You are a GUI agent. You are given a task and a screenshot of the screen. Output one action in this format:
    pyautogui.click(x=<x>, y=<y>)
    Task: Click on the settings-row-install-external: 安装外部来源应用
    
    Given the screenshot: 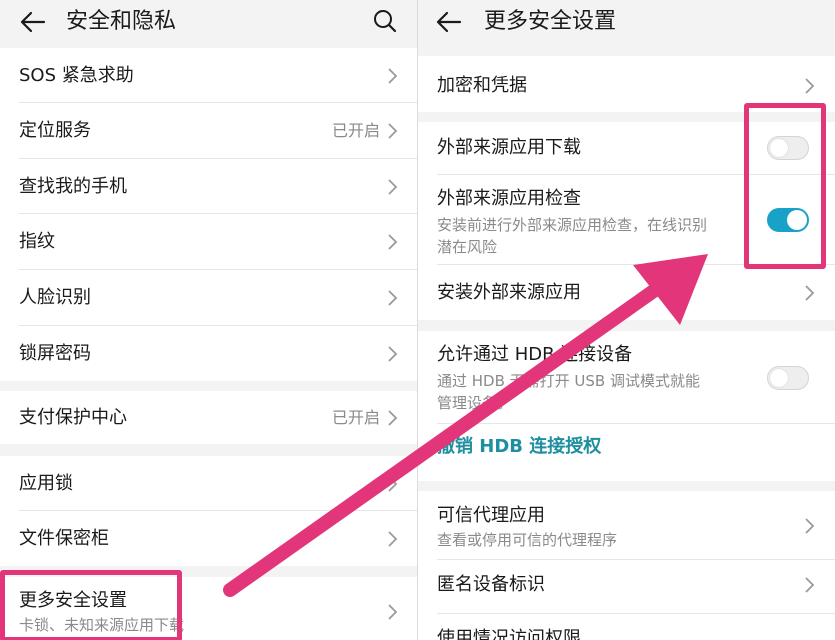 What is the action you would take?
    pyautogui.click(x=626, y=292)
    